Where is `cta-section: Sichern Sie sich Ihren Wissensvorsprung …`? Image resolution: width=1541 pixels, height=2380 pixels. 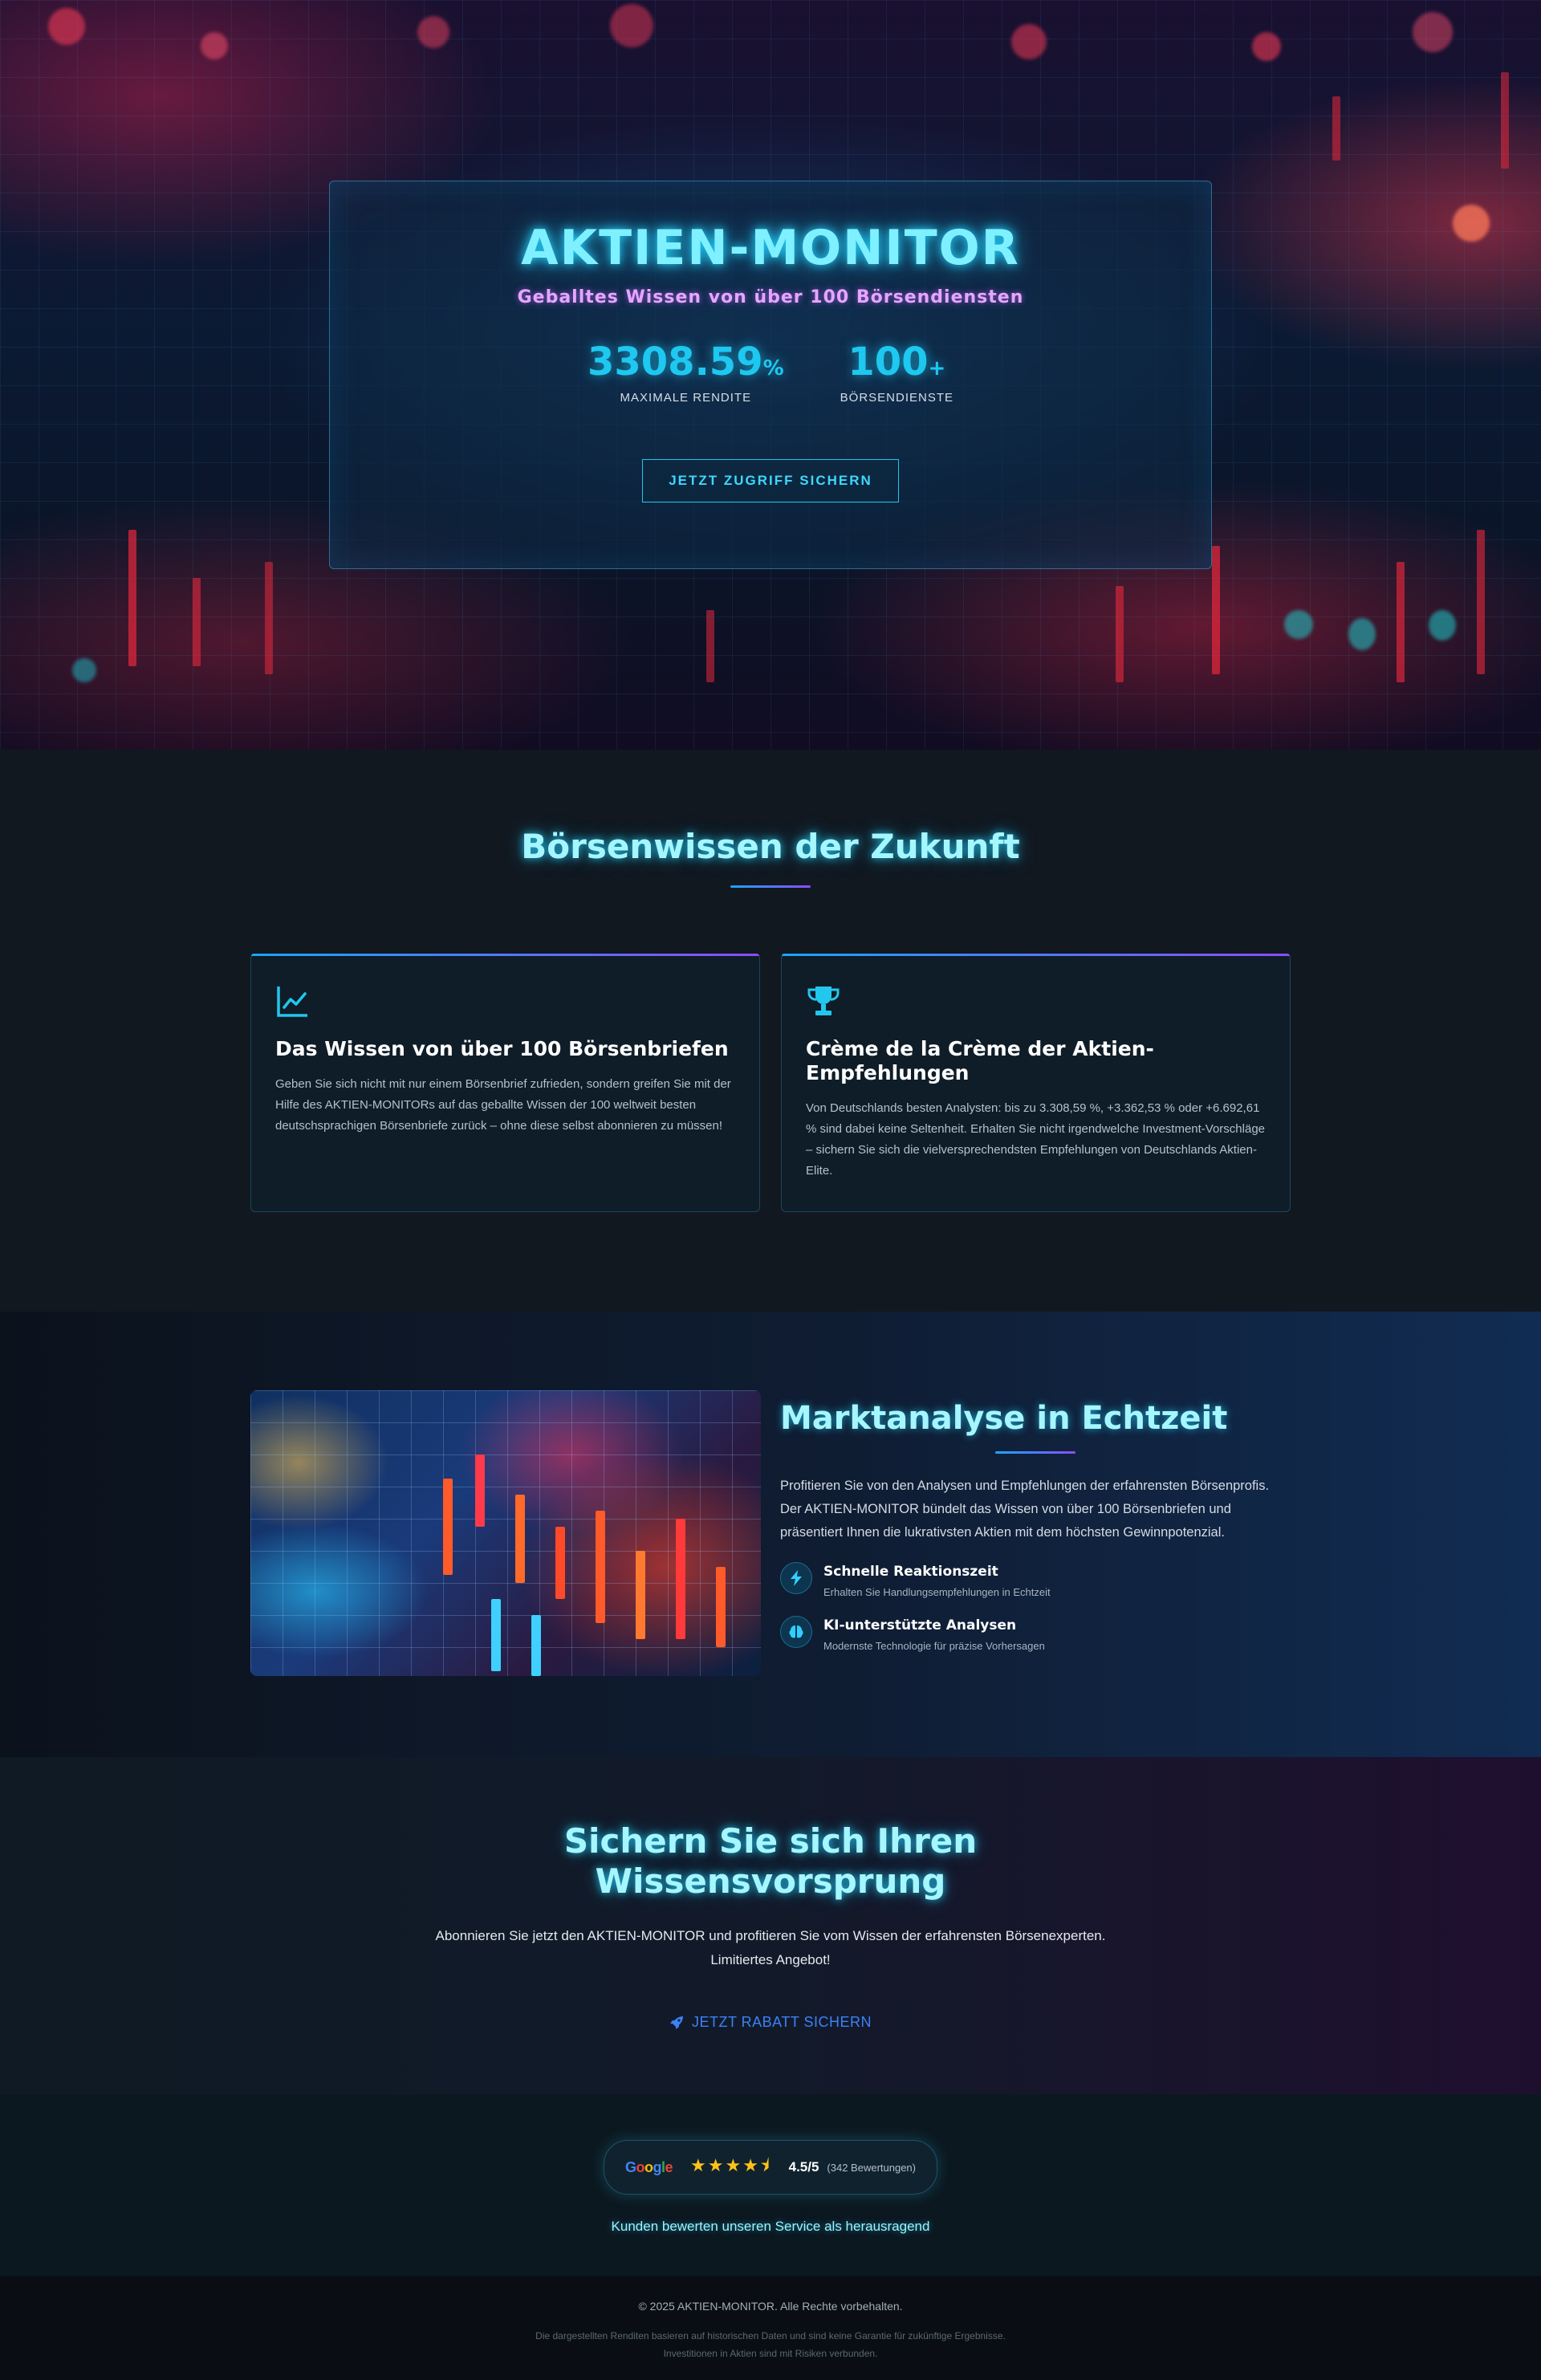
cta-section: Sichern Sie sich Ihren Wissensvorsprung … is located at coordinates (770, 1926).